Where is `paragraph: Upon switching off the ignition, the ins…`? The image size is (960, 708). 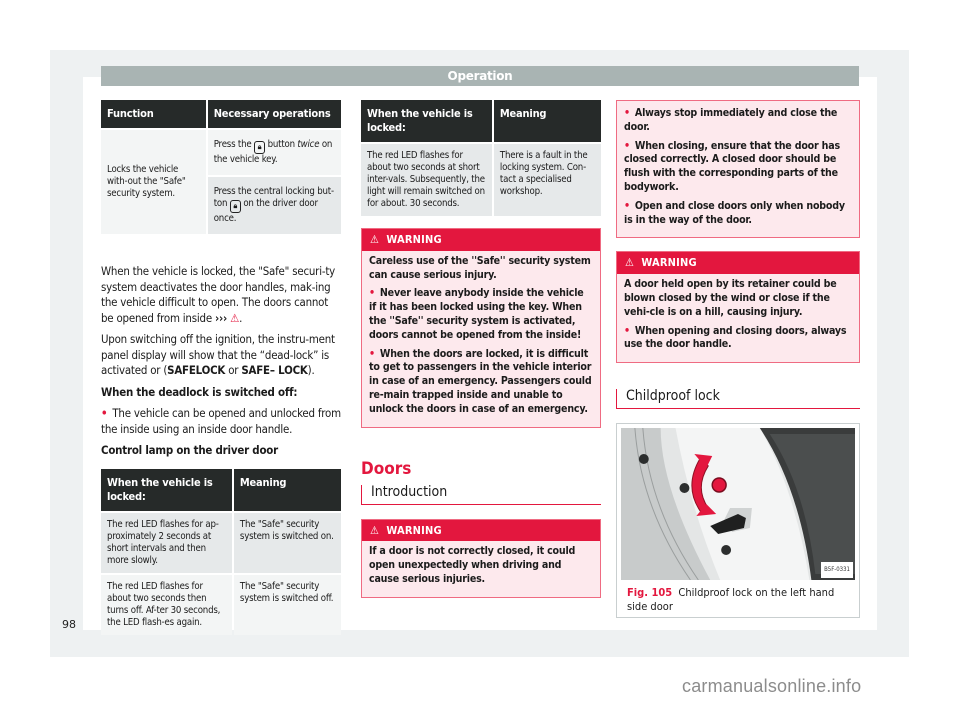
paragraph: Upon switching off the ignition, the ins… is located at coordinates (218, 354).